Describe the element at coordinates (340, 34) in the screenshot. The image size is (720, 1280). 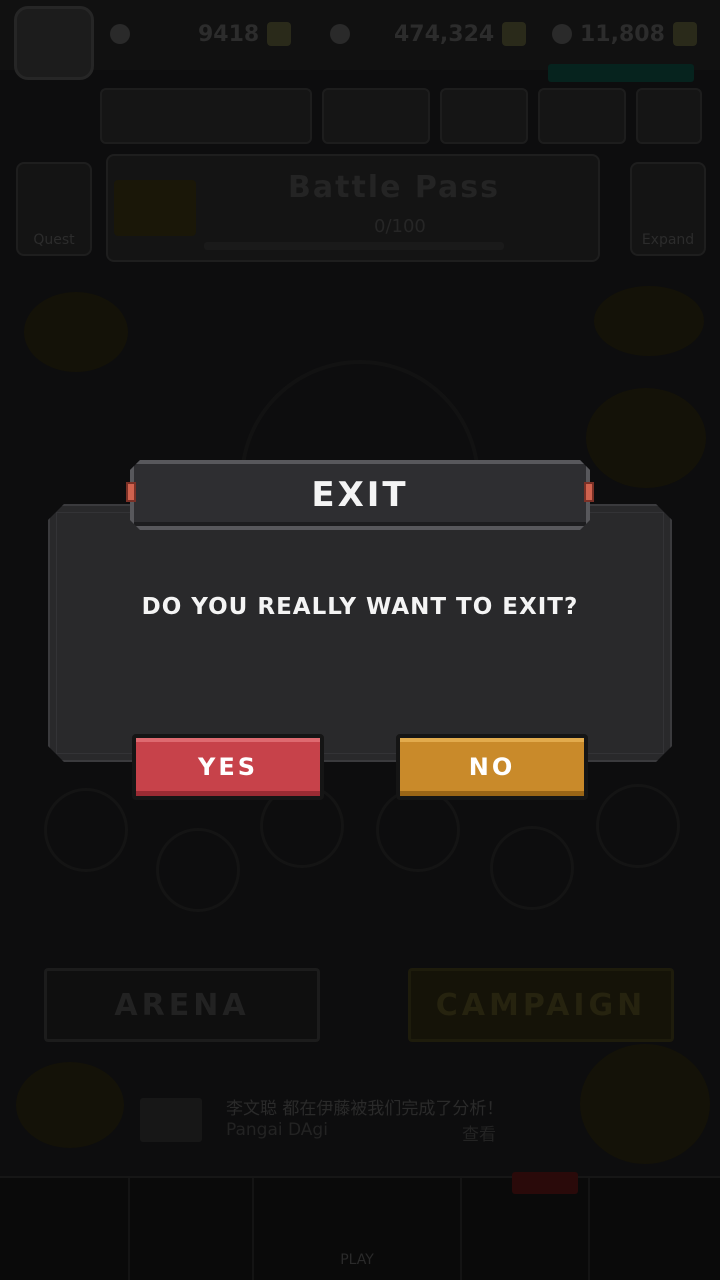
I see `gold-coin-icon` at that location.